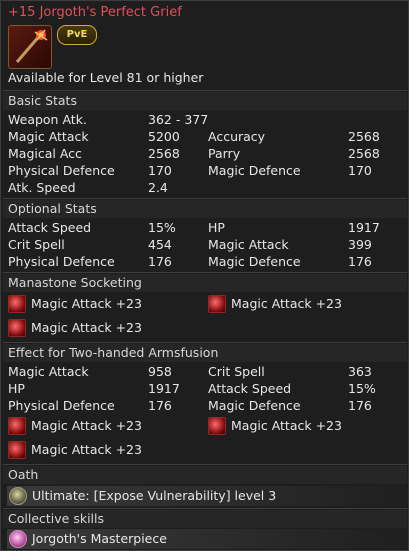 This screenshot has height=551, width=409. What do you see at coordinates (205, 519) in the screenshot?
I see `collective-skills-header: Collective skills` at bounding box center [205, 519].